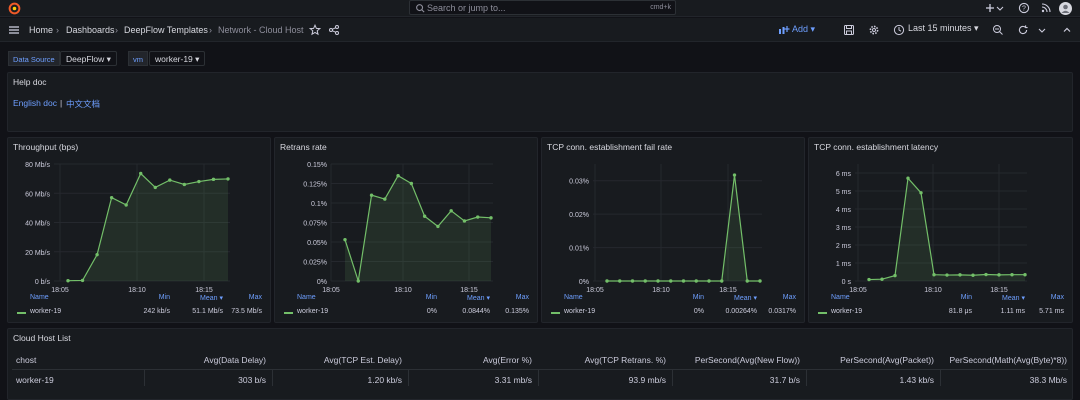 This screenshot has width=1080, height=400. Describe the element at coordinates (803, 29) in the screenshot. I see `add-button: Add ▾` at that location.